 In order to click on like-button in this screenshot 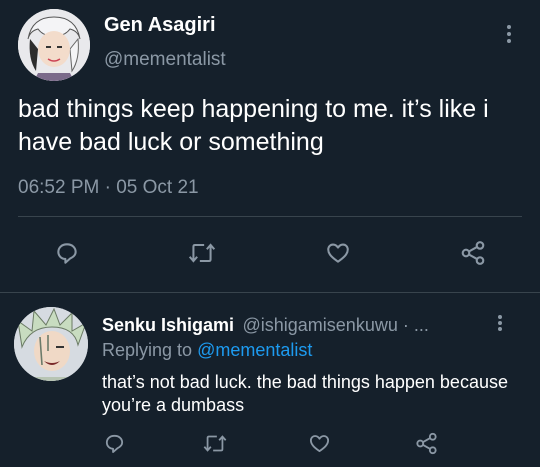, I will do `click(338, 253)`.